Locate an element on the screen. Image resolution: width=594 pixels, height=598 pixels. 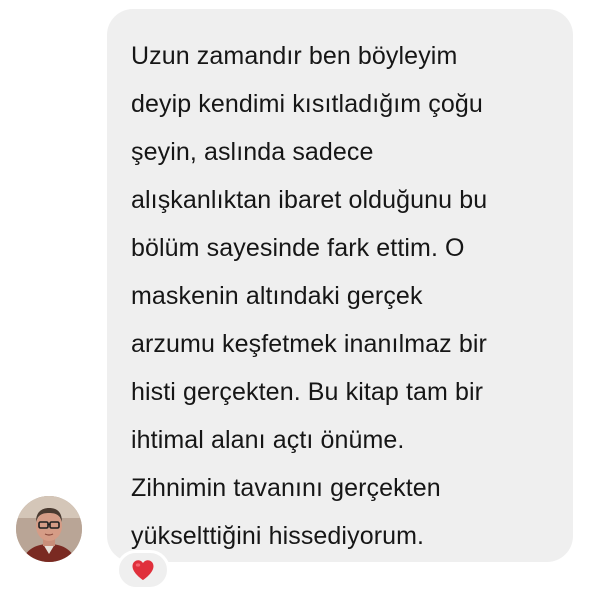
reaction-badge is located at coordinates (143, 570).